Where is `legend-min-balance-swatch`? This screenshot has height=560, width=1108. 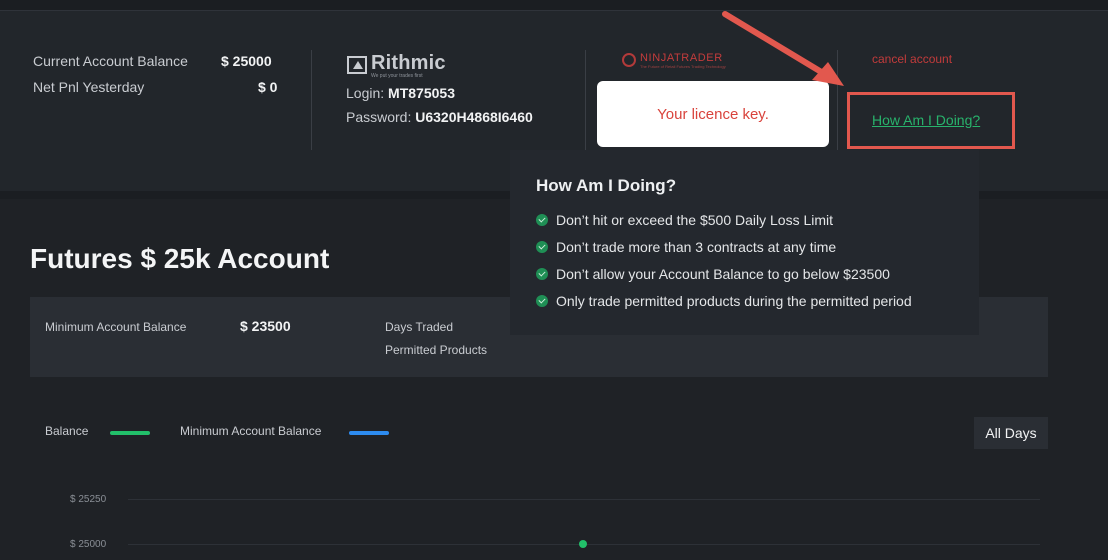 legend-min-balance-swatch is located at coordinates (369, 433).